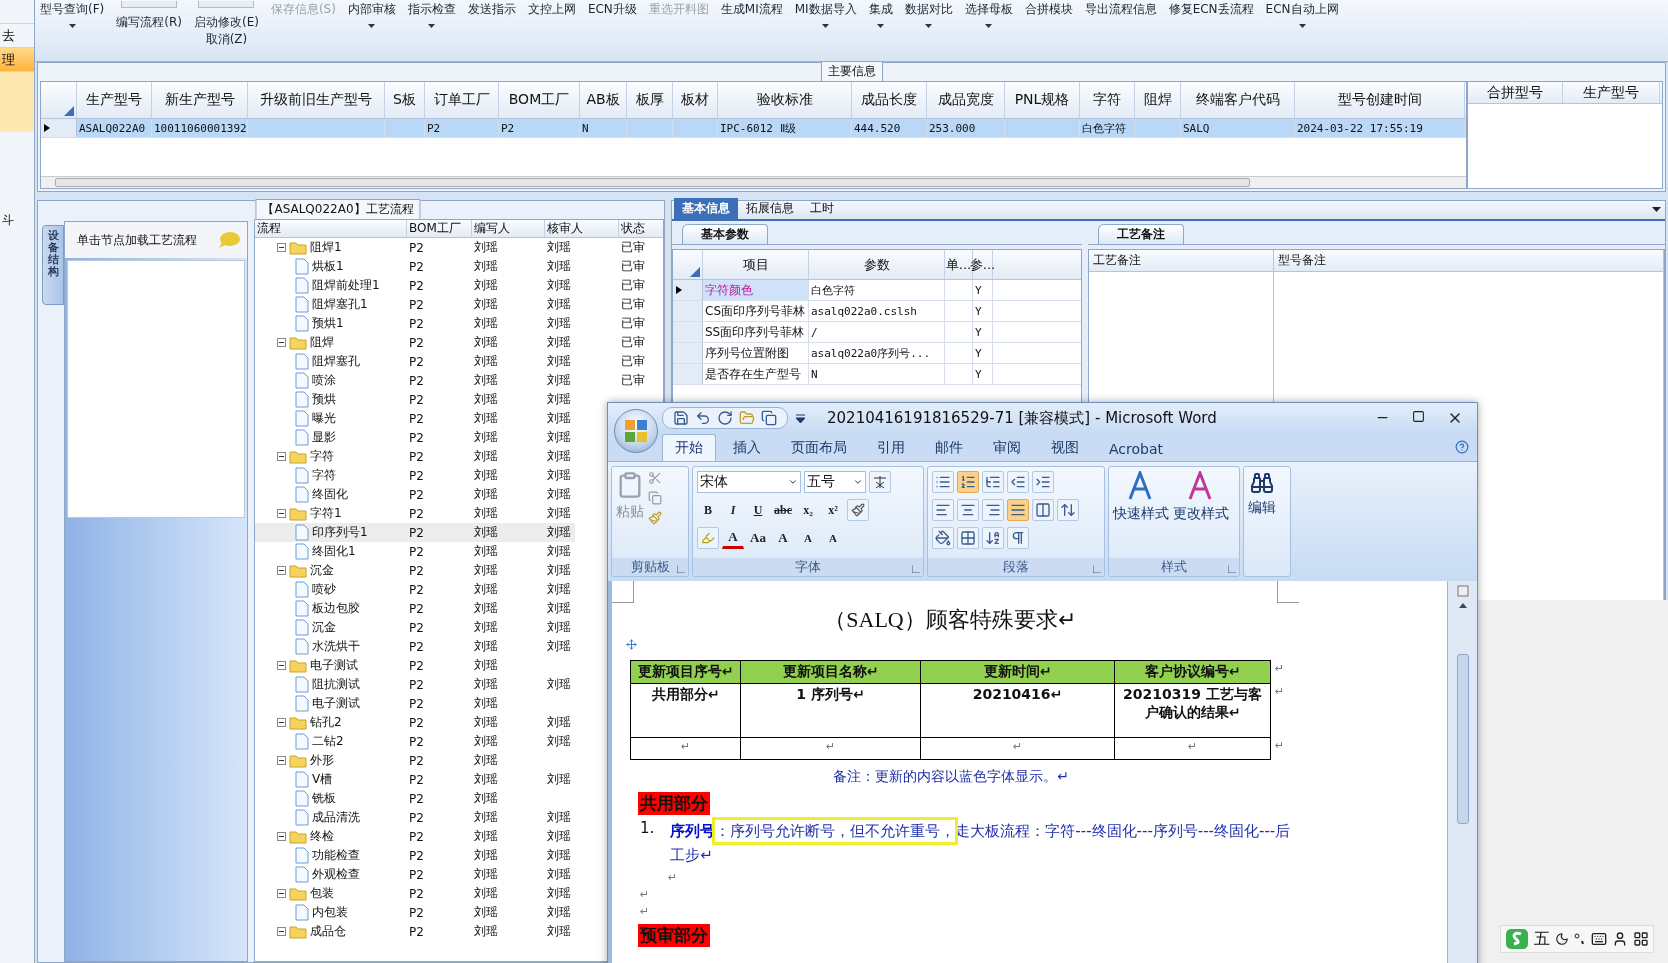 This screenshot has height=963, width=1668. What do you see at coordinates (415, 874) in the screenshot?
I see `tree-row: 外观检查 P2 刘瑶 刘瑶` at bounding box center [415, 874].